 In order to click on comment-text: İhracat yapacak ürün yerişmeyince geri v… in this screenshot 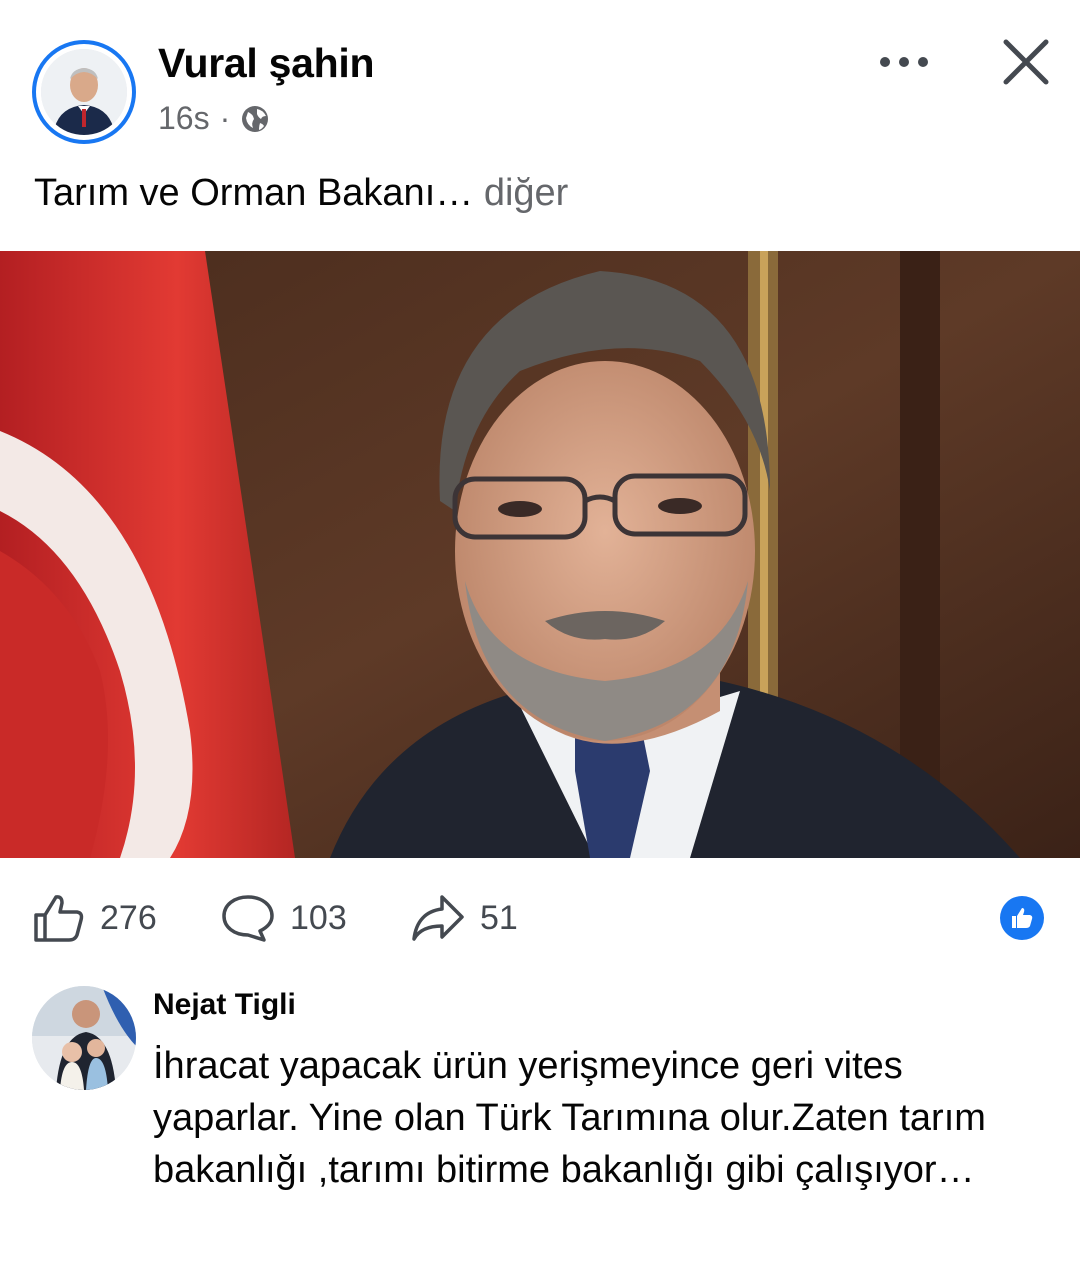, I will do `click(569, 1118)`.